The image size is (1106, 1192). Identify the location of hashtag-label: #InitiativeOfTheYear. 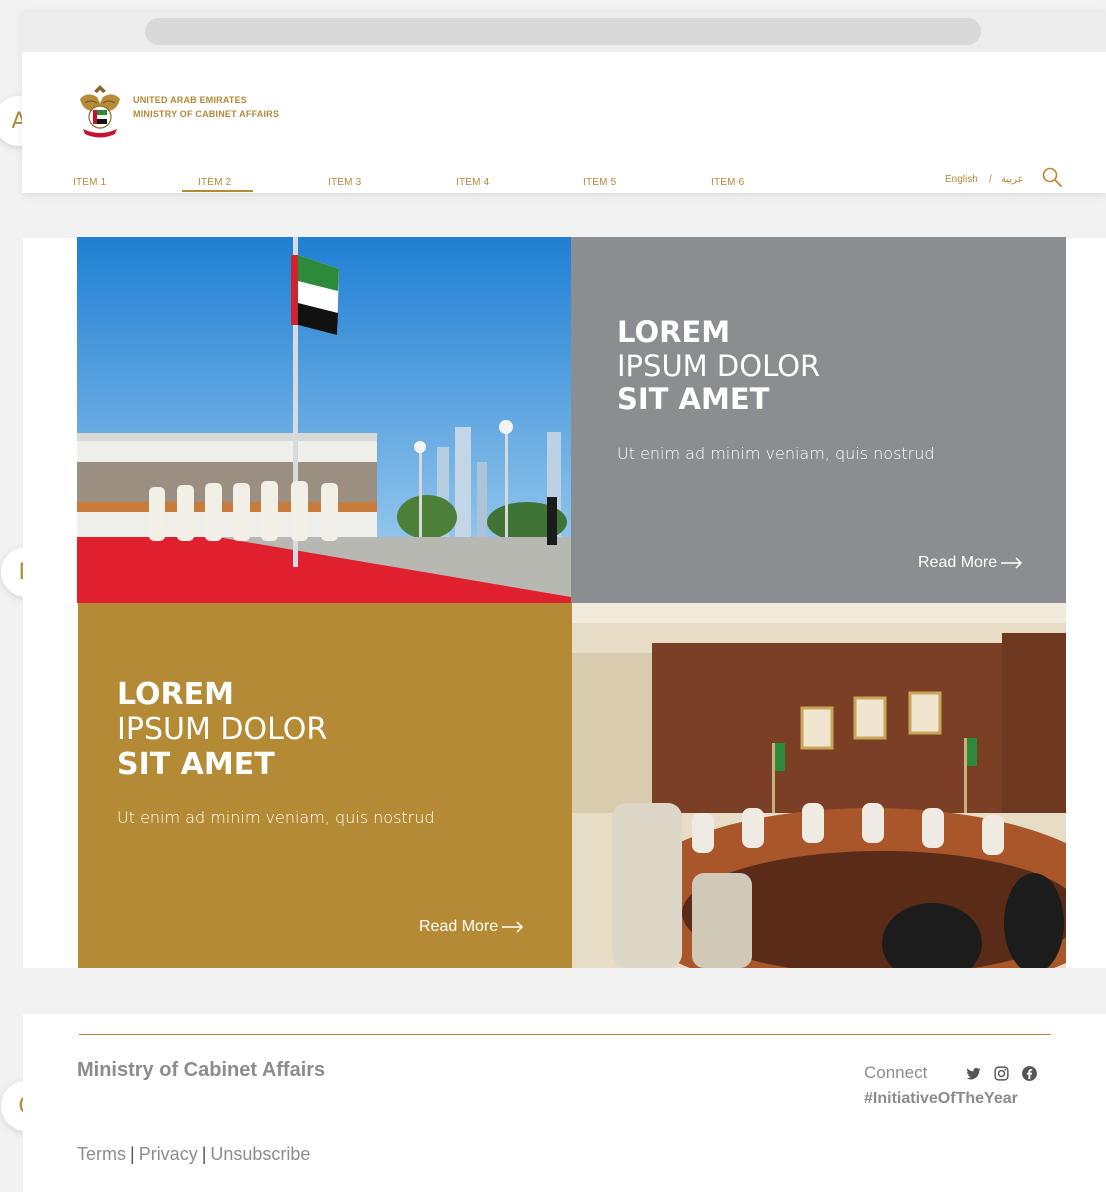
(941, 1098).